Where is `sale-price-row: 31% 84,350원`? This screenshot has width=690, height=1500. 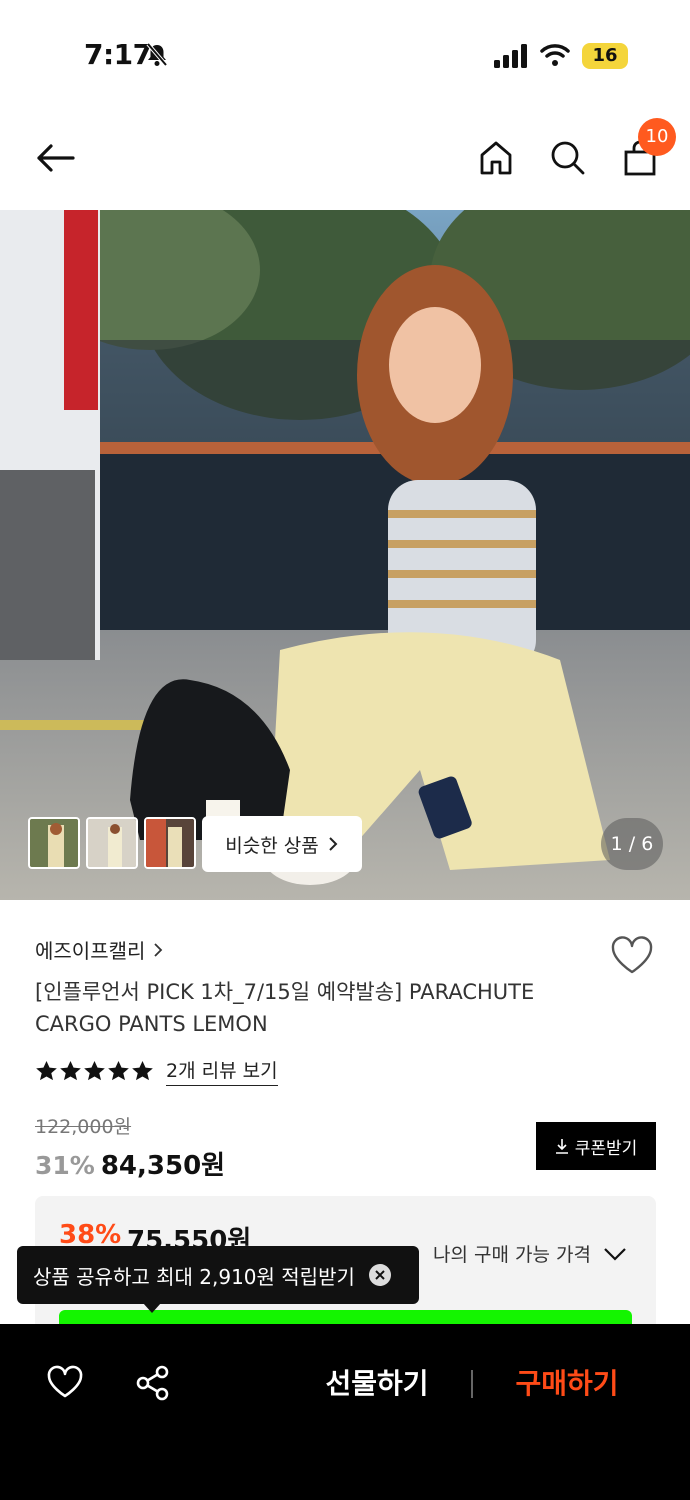
sale-price-row: 31% 84,350원 is located at coordinates (130, 1163).